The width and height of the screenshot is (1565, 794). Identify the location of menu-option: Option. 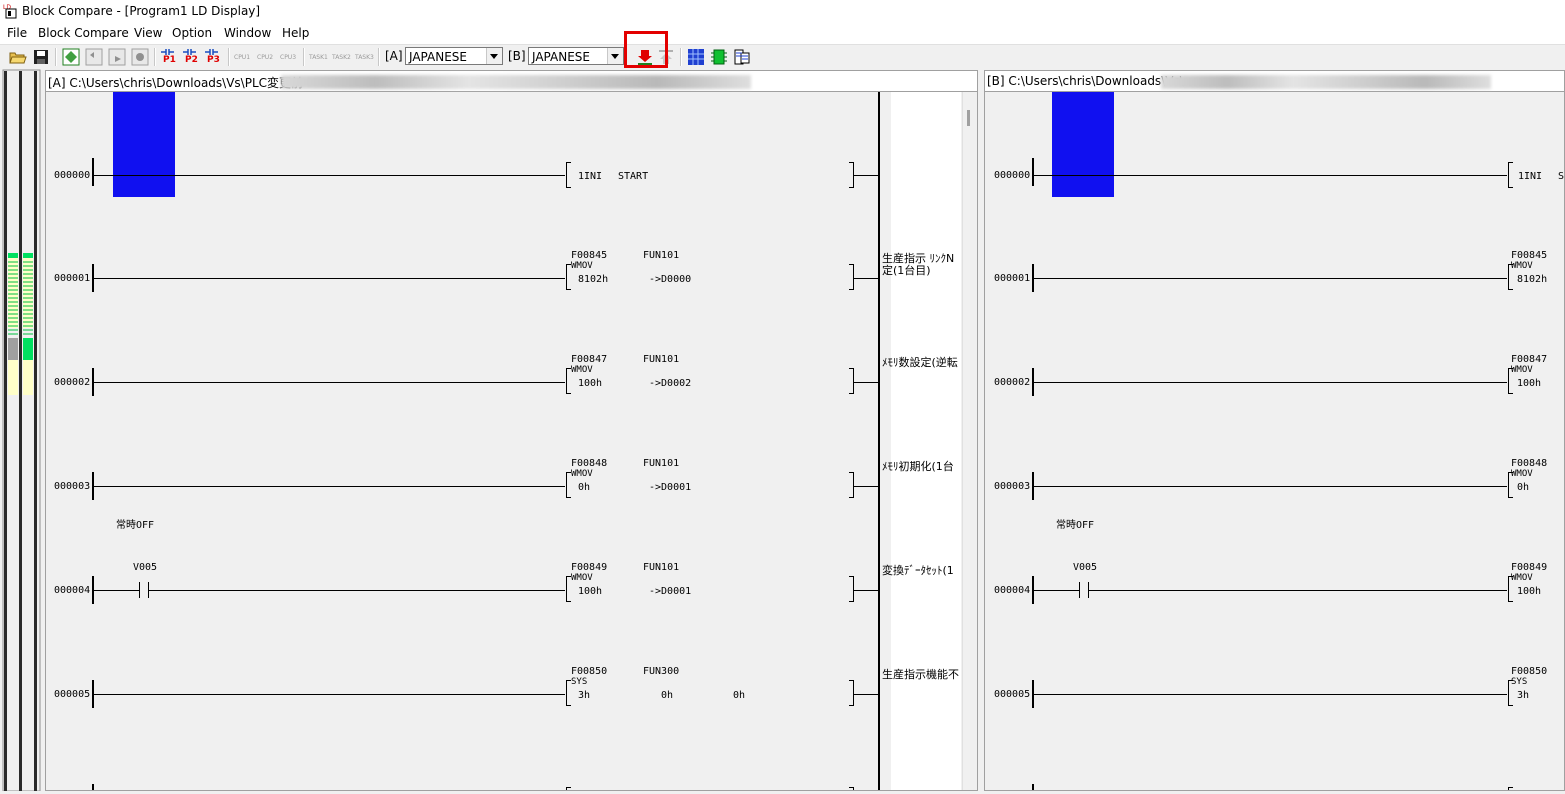
(192, 33).